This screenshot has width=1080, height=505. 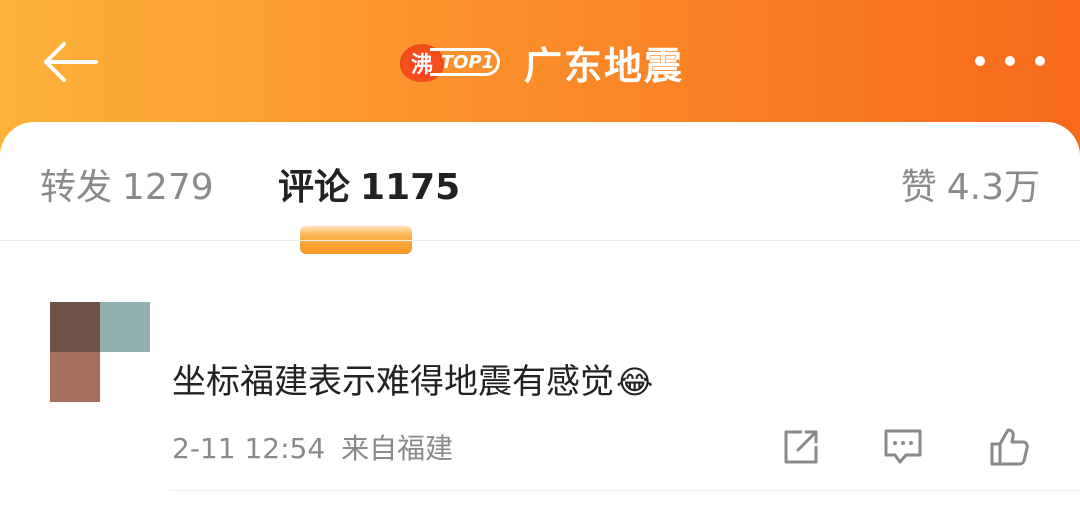 I want to click on avatar, so click(x=100, y=352).